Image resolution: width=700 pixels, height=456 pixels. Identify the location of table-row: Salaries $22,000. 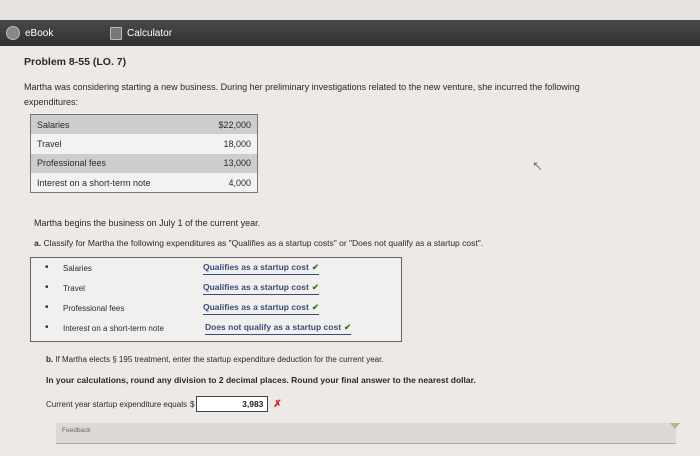
(144, 124).